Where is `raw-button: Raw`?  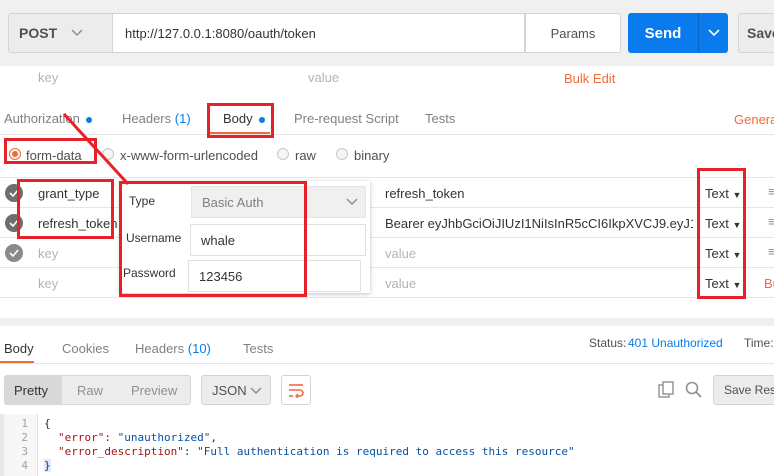
raw-button: Raw is located at coordinates (90, 390).